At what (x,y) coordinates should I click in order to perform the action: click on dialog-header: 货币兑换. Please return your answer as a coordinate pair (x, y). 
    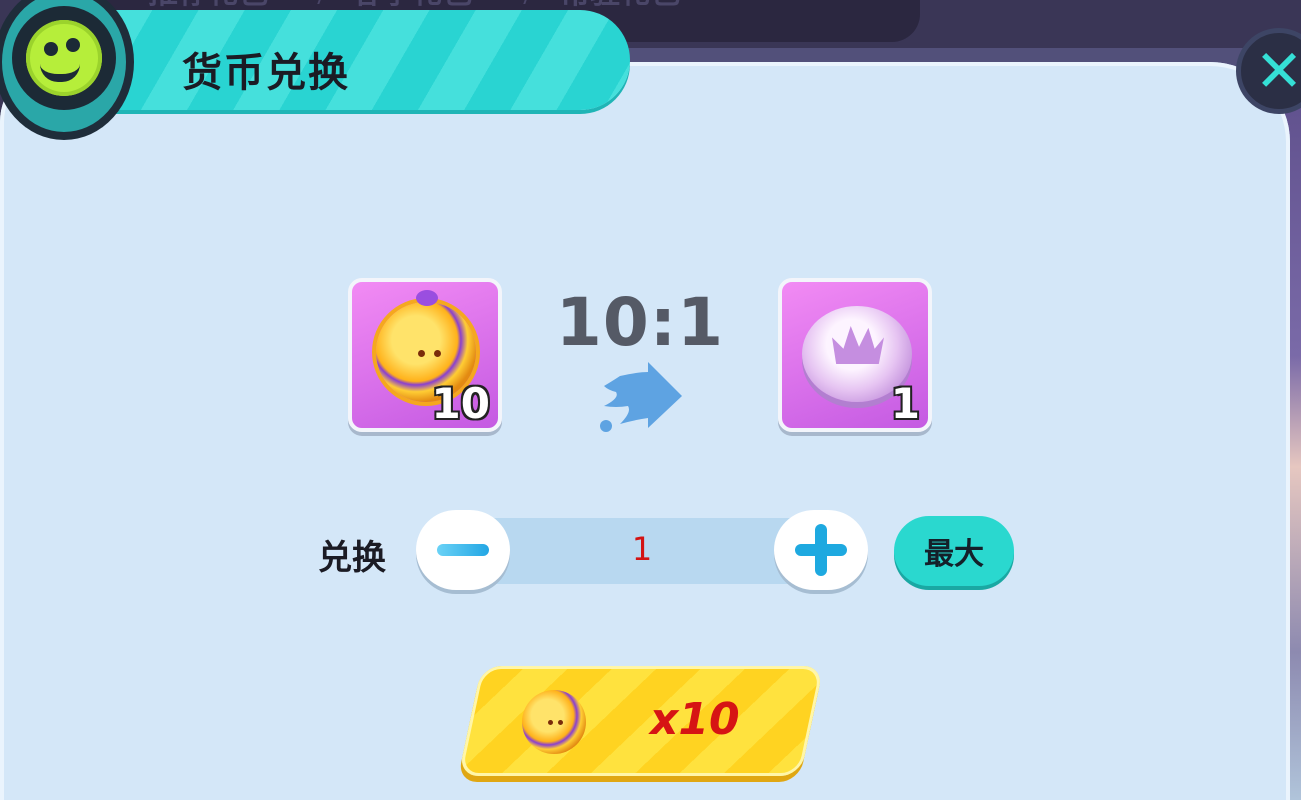
    Looking at the image, I should click on (345, 60).